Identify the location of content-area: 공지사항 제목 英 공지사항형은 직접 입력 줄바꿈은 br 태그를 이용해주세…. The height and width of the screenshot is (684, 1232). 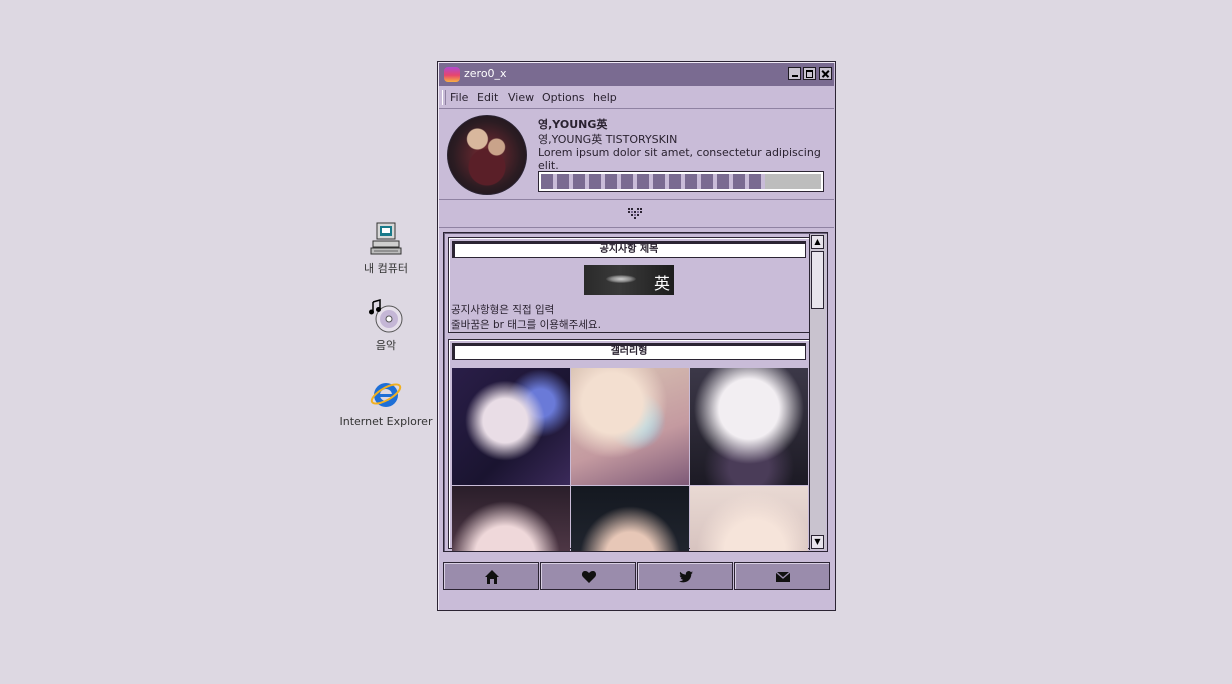
(635, 392).